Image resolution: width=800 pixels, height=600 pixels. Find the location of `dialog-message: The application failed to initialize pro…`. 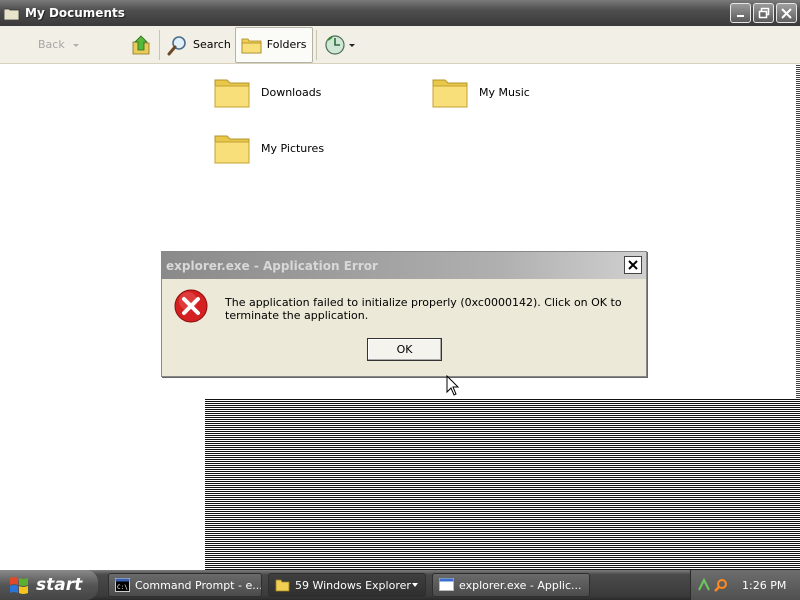

dialog-message: The application failed to initialize pro… is located at coordinates (423, 309).